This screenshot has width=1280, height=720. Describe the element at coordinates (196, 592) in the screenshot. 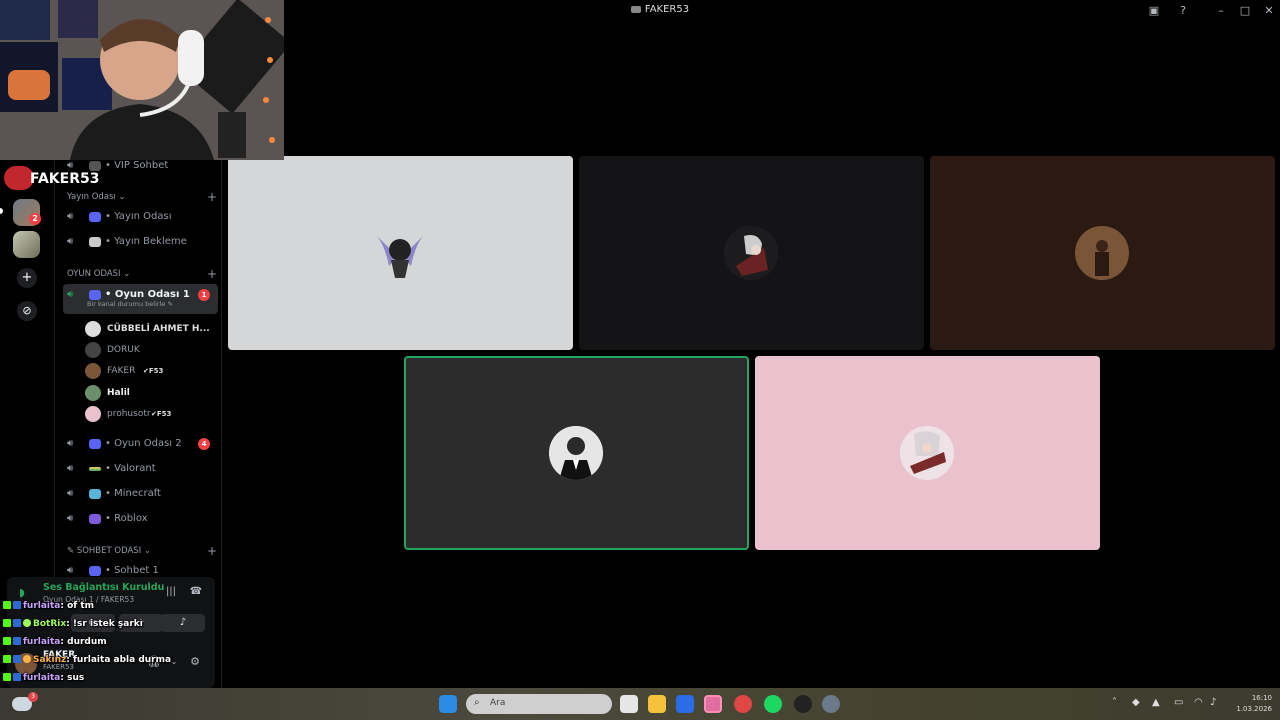

I see `disconnect-icon: ☎` at that location.